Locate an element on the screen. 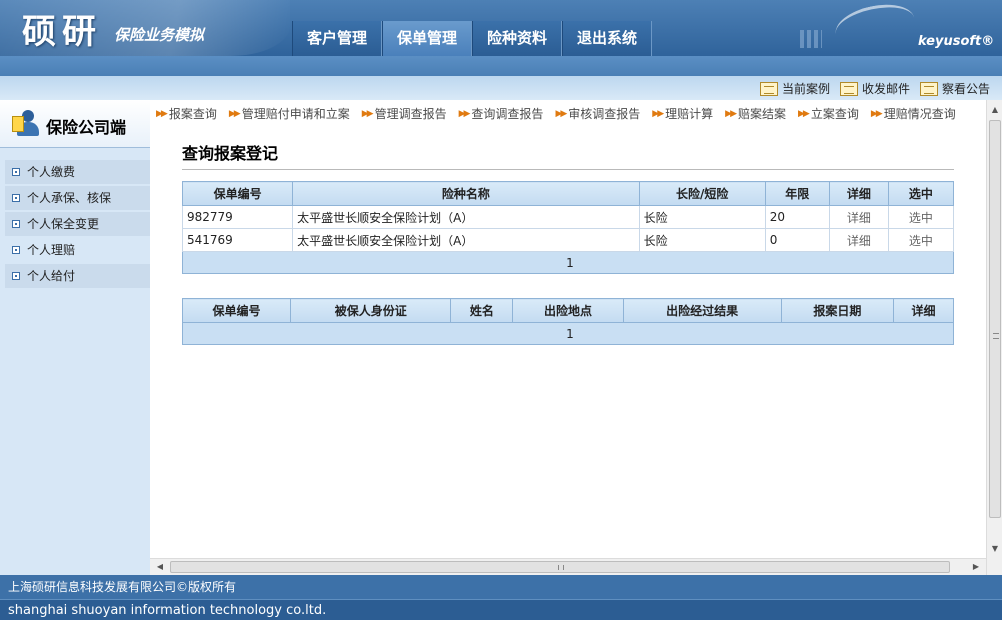 The height and width of the screenshot is (620, 1002). horizontal-scroll-thumb is located at coordinates (560, 567).